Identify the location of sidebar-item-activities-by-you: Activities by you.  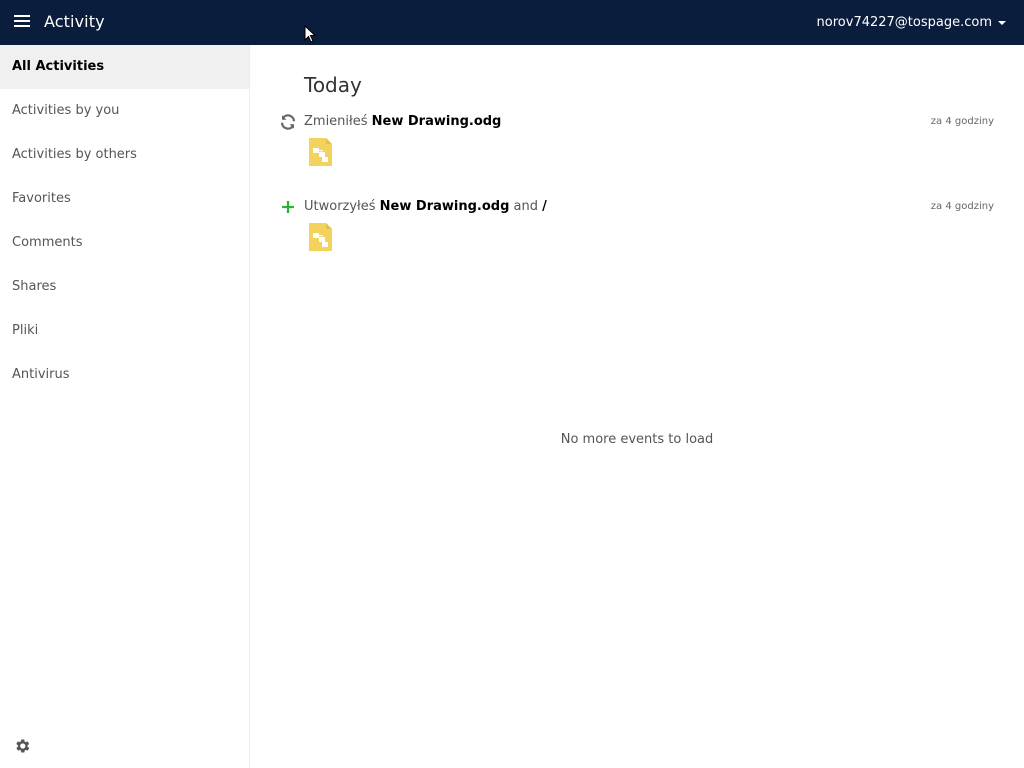
(124, 111).